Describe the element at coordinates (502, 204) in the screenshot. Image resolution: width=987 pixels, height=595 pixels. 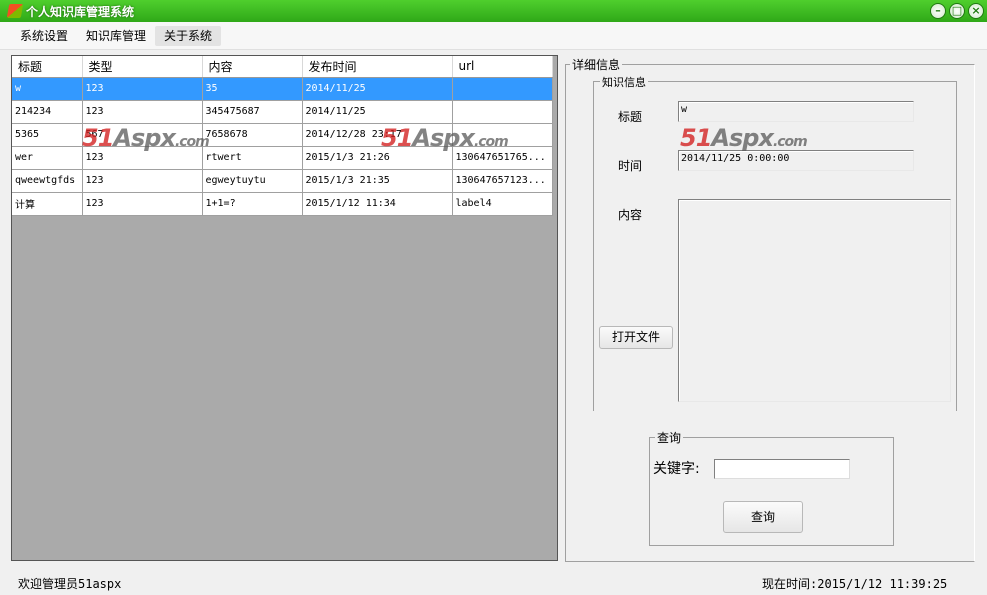
I see `cell-url: label4` at that location.